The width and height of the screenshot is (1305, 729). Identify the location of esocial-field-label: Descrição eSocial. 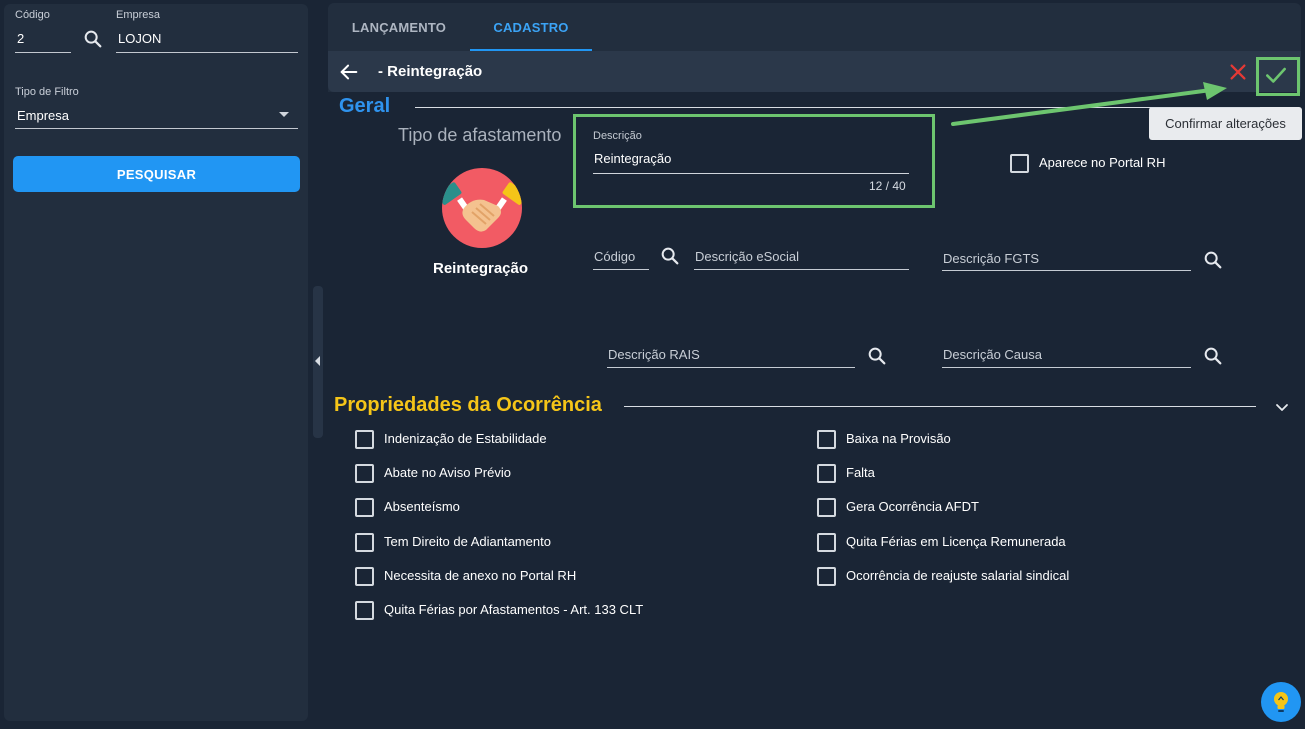
(747, 256).